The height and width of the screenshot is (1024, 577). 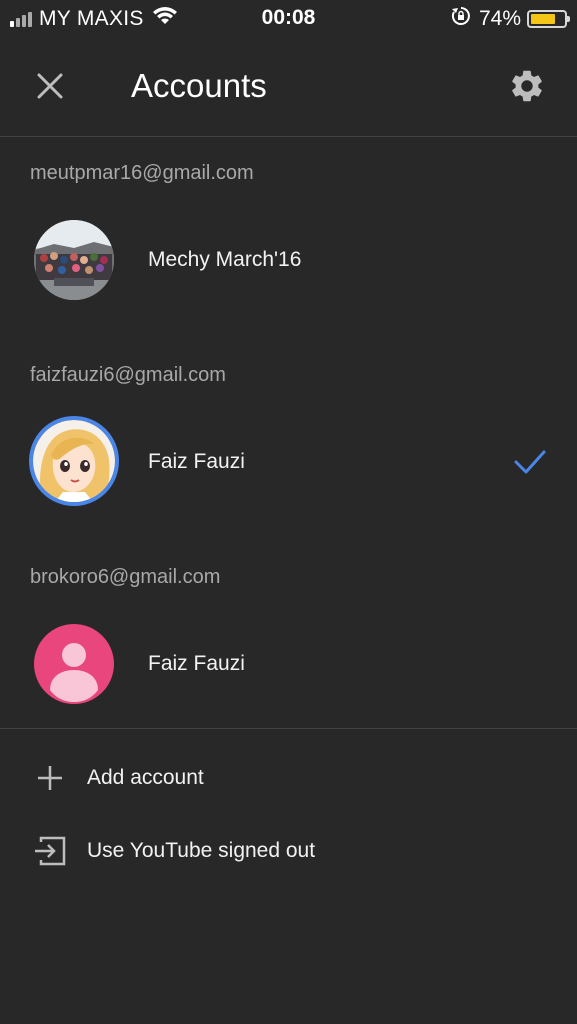 I want to click on close-icon, so click(x=50, y=86).